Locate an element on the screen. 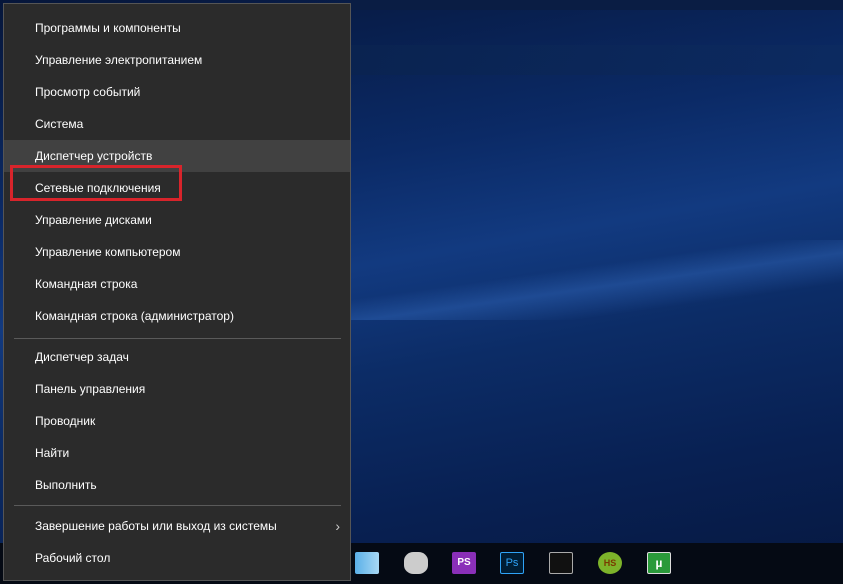 The width and height of the screenshot is (843, 584). explorer-icon is located at coordinates (367, 563).